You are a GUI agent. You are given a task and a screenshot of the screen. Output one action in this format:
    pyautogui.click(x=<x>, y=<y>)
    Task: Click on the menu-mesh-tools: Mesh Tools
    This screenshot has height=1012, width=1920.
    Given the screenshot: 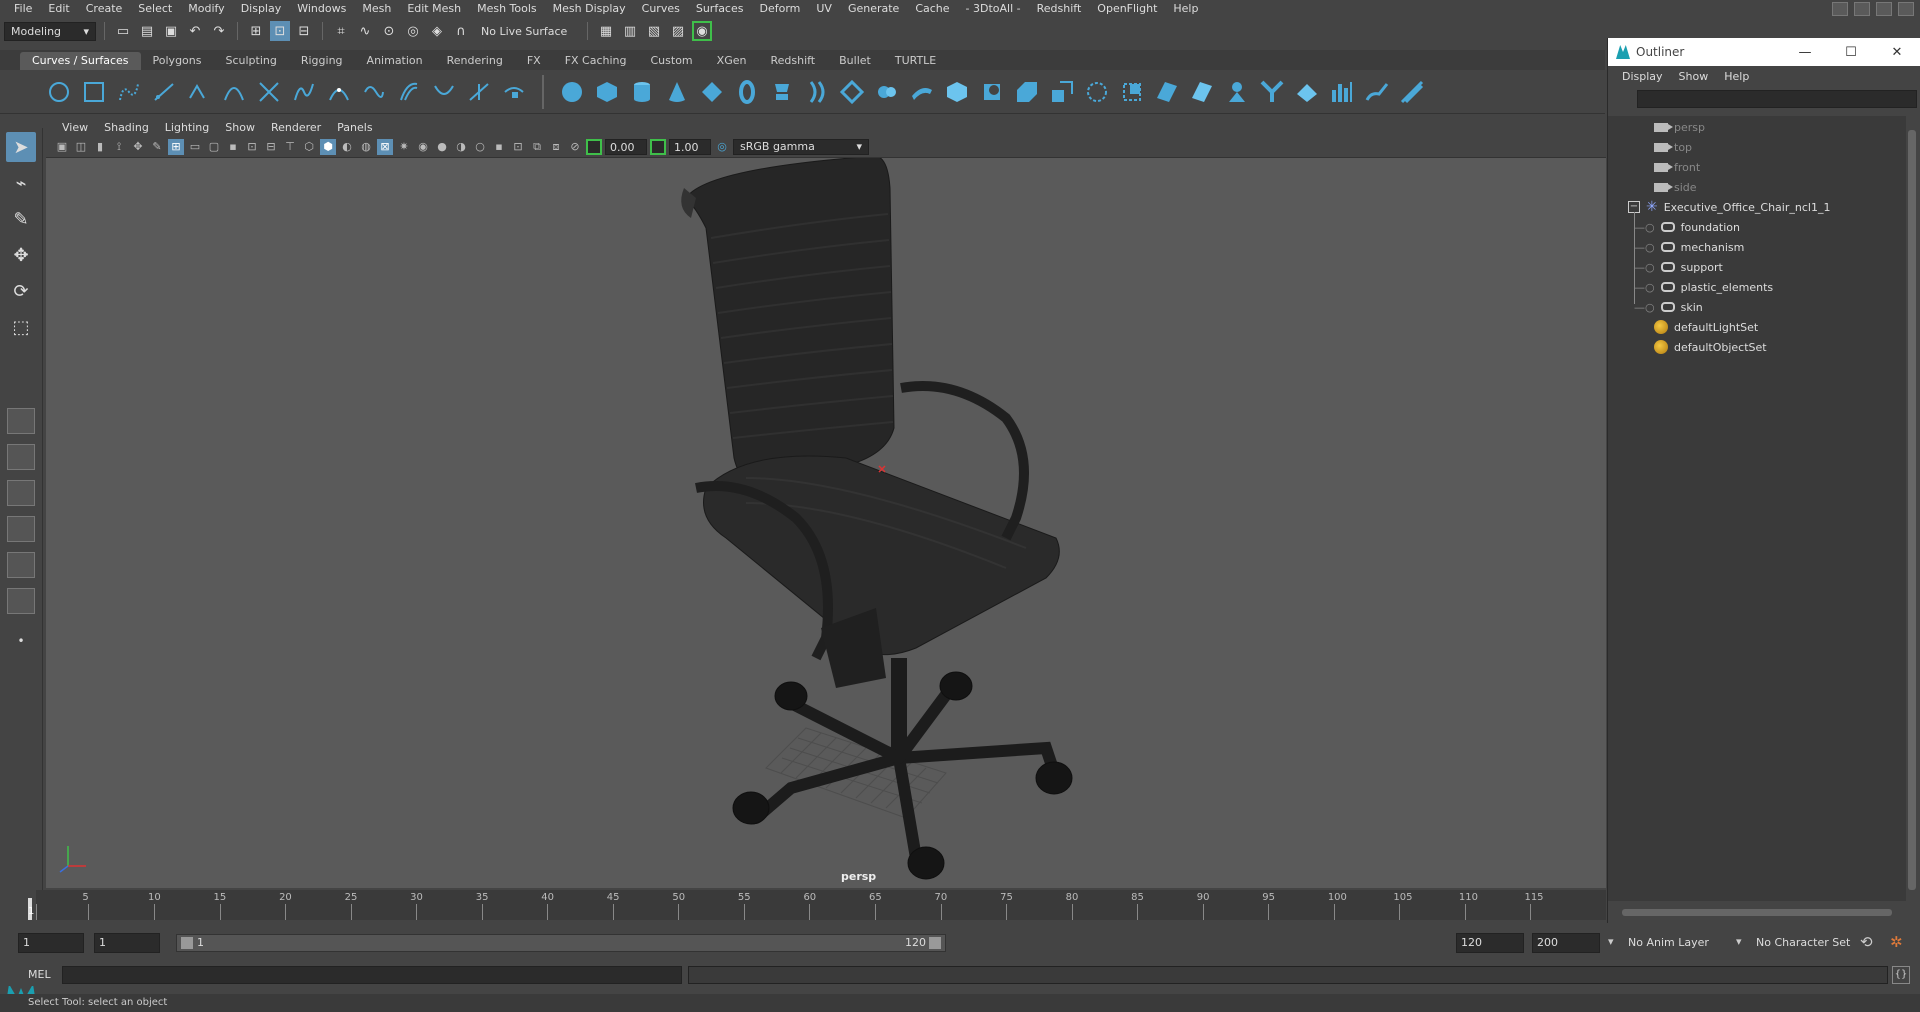 What is the action you would take?
    pyautogui.click(x=507, y=9)
    